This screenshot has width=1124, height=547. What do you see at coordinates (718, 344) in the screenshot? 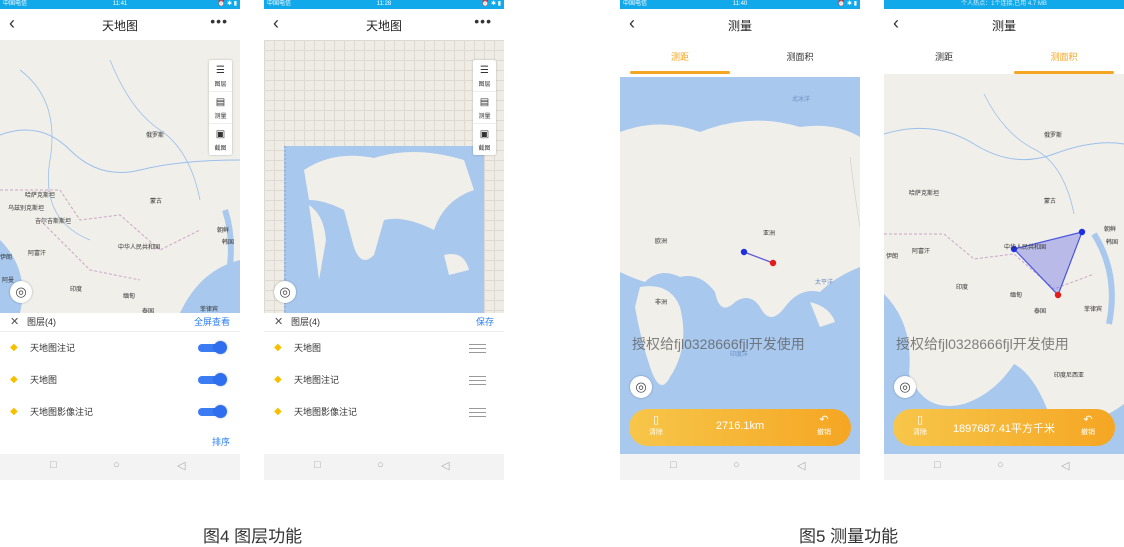
I see `watermark-text: 授权给fjl0328666fjl开发使用` at bounding box center [718, 344].